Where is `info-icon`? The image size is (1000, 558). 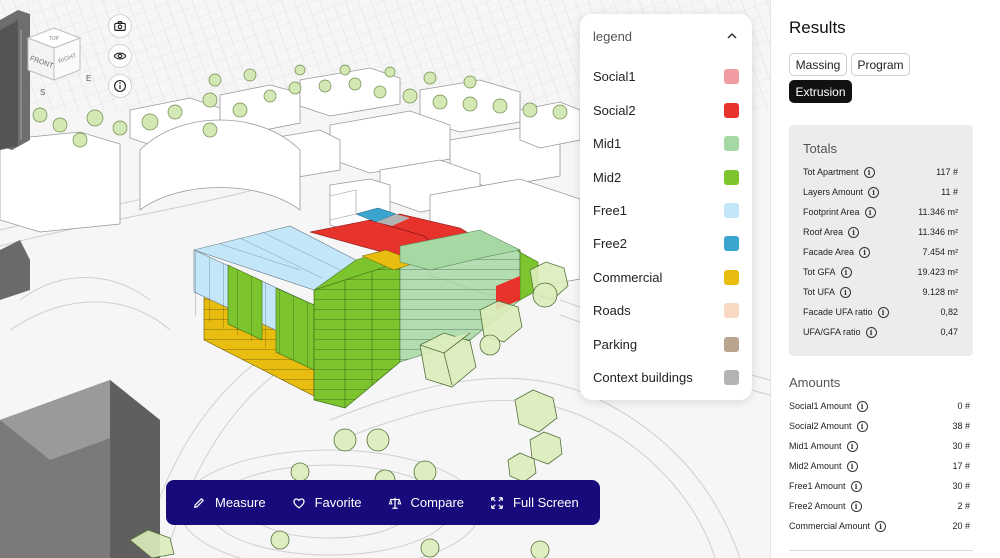 info-icon is located at coordinates (120, 86).